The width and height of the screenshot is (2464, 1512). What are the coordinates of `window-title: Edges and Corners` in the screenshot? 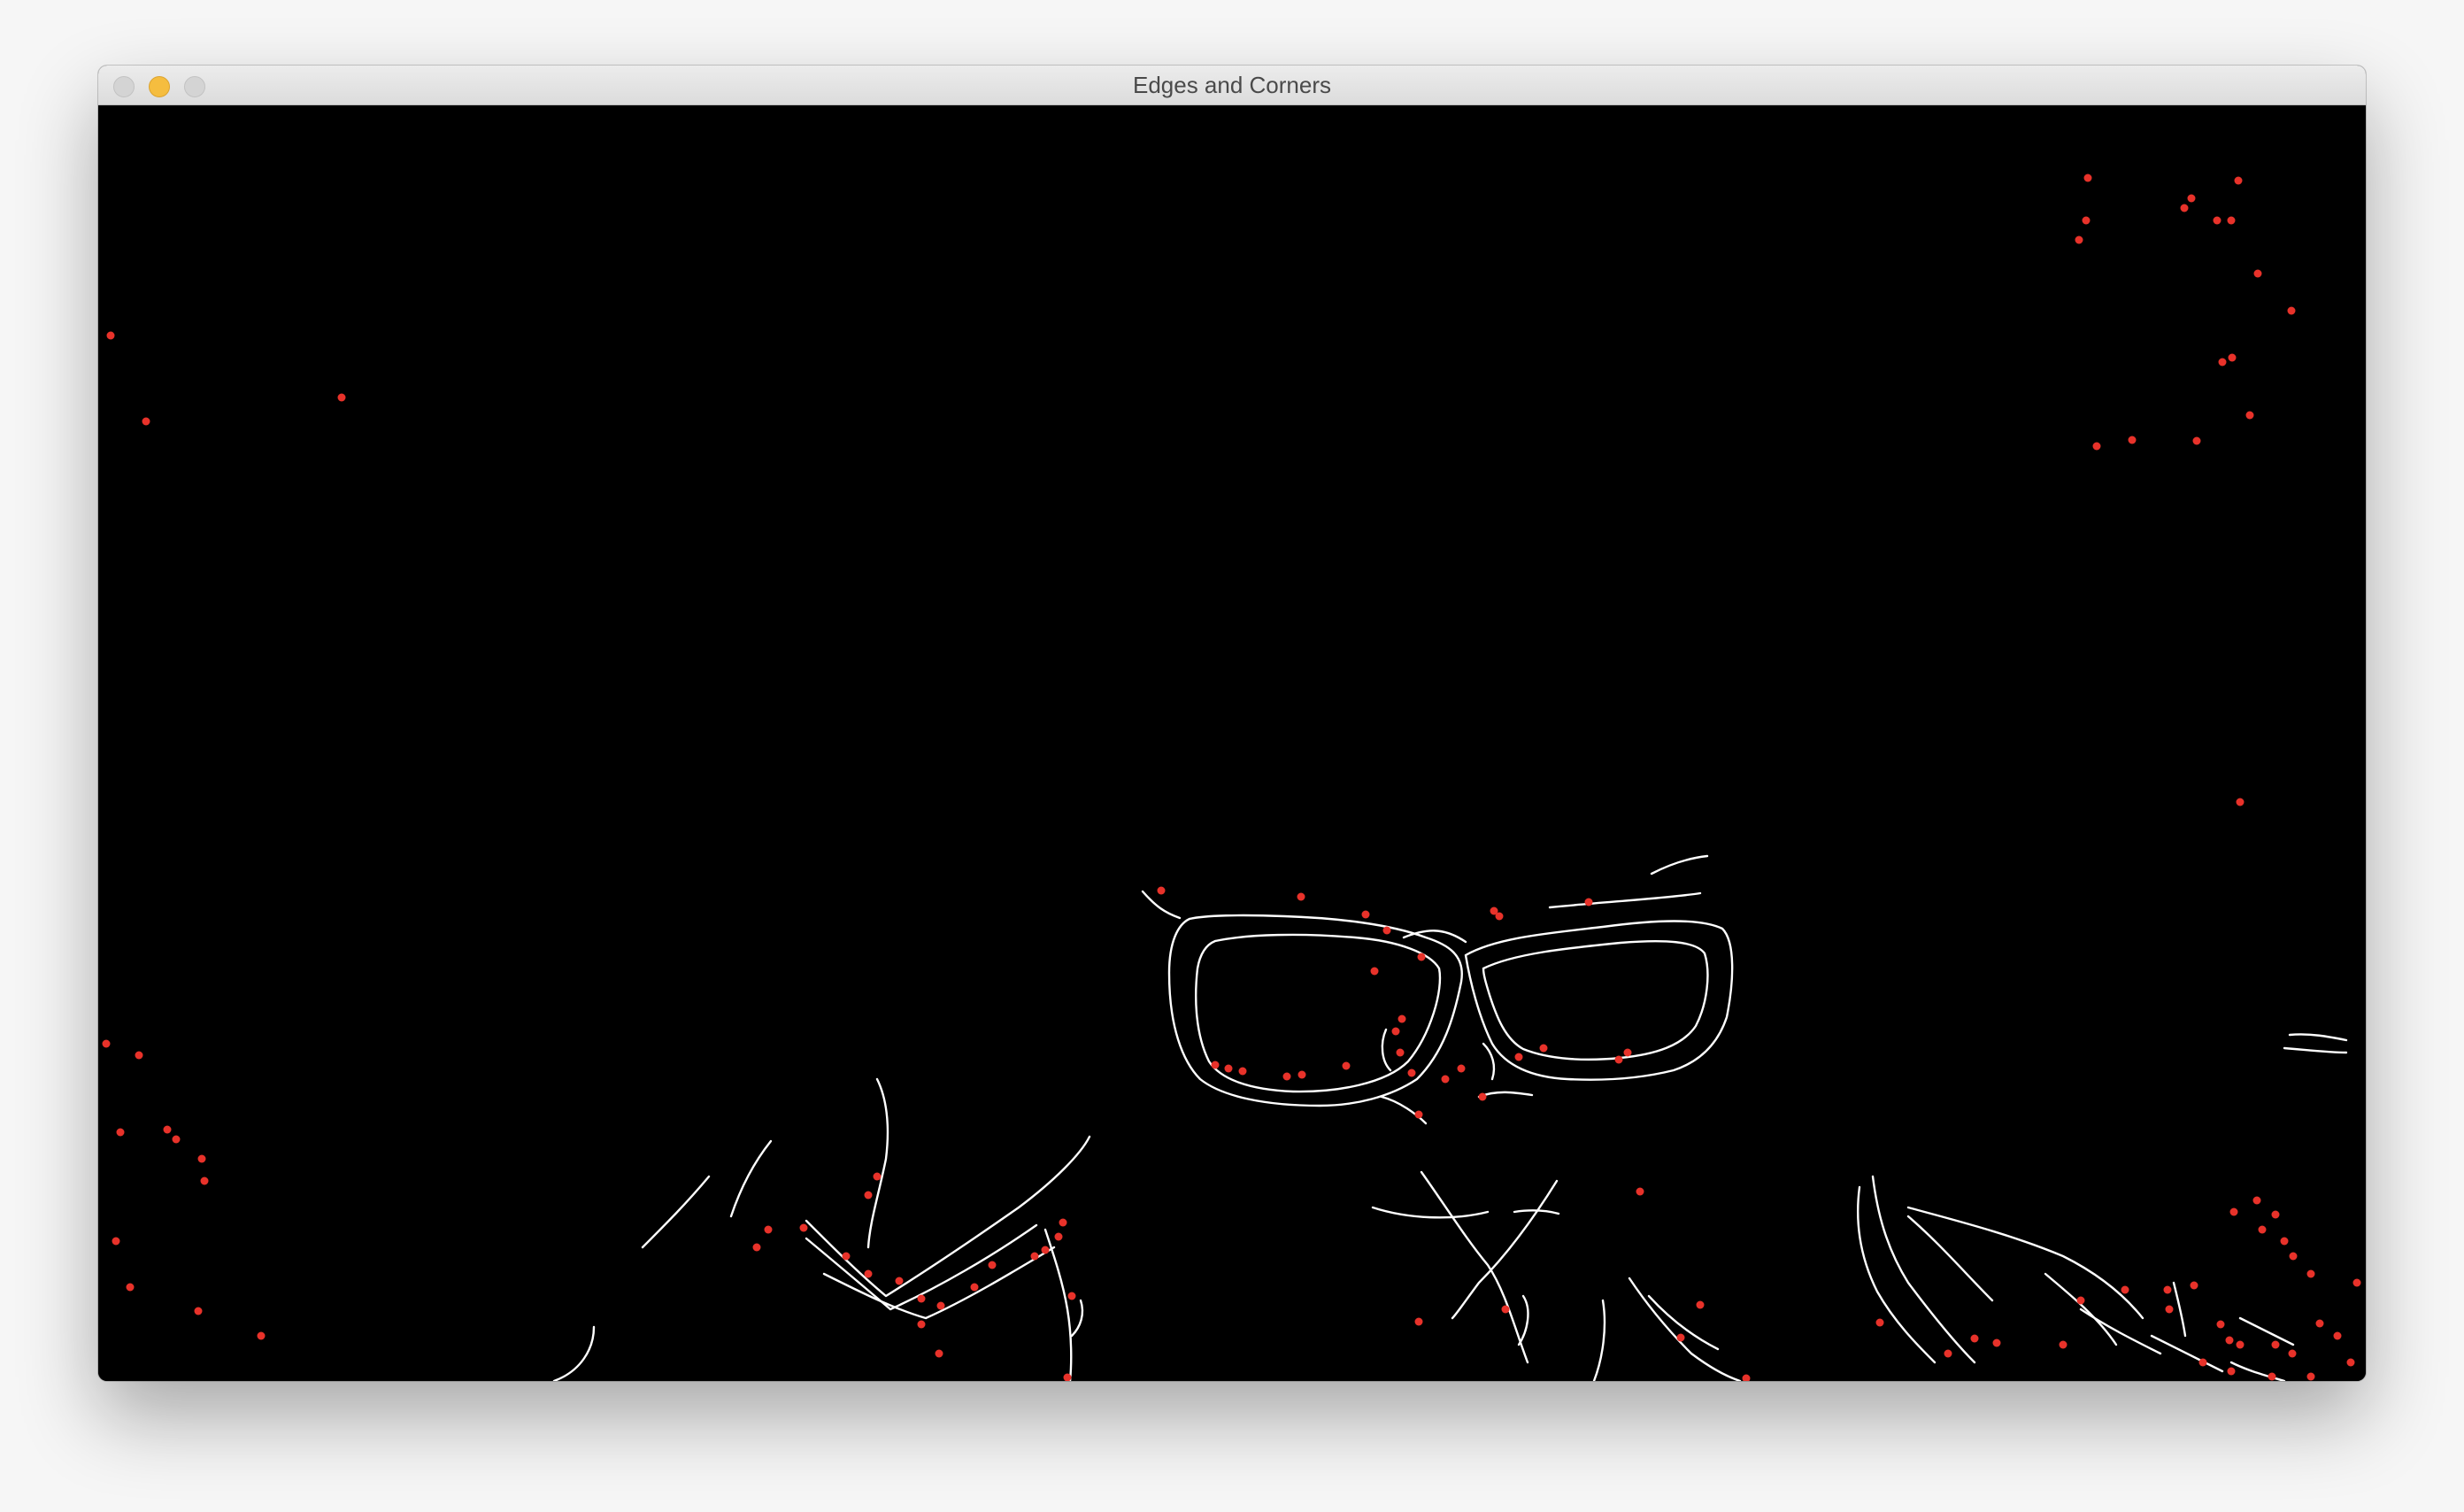 It's located at (1232, 85).